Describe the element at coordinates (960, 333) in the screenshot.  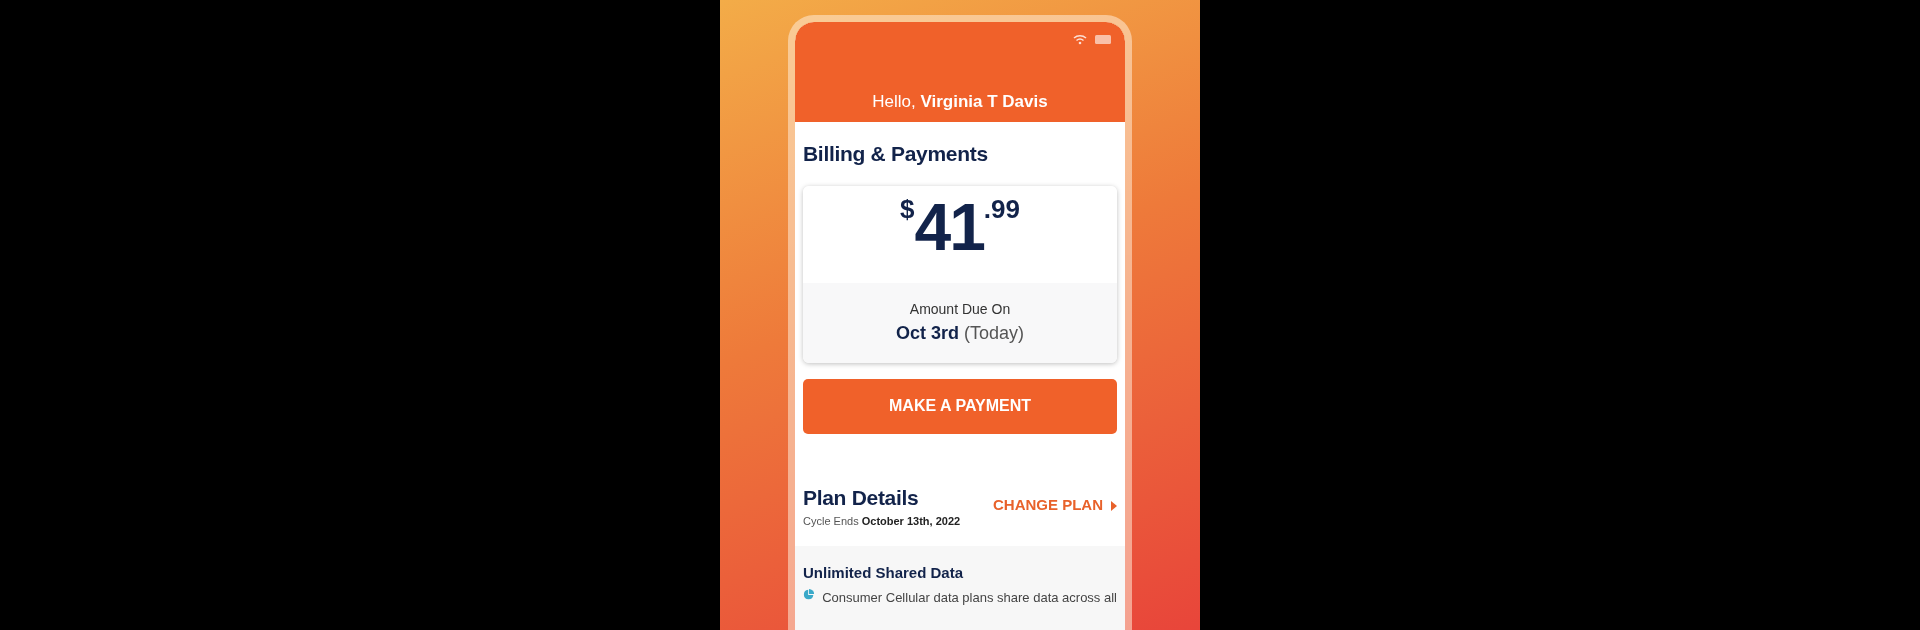
I see `due-date: Oct 3rd (Today)` at that location.